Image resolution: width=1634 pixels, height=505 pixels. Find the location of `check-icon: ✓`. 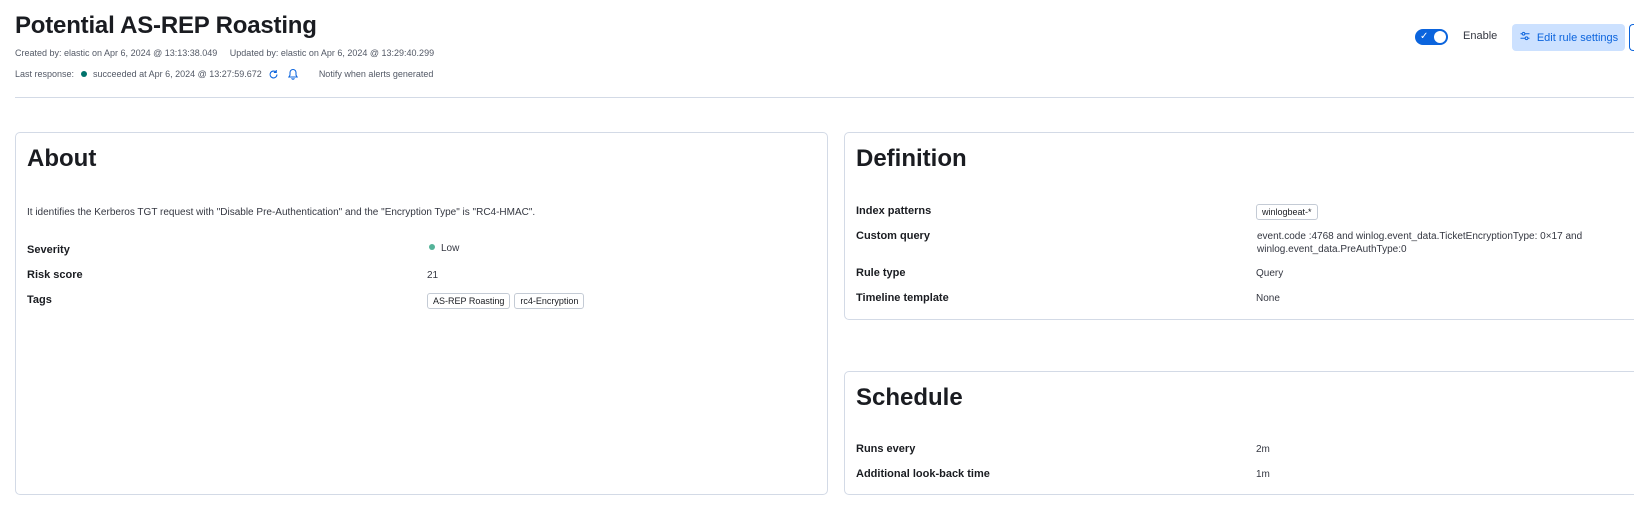

check-icon: ✓ is located at coordinates (1424, 36).